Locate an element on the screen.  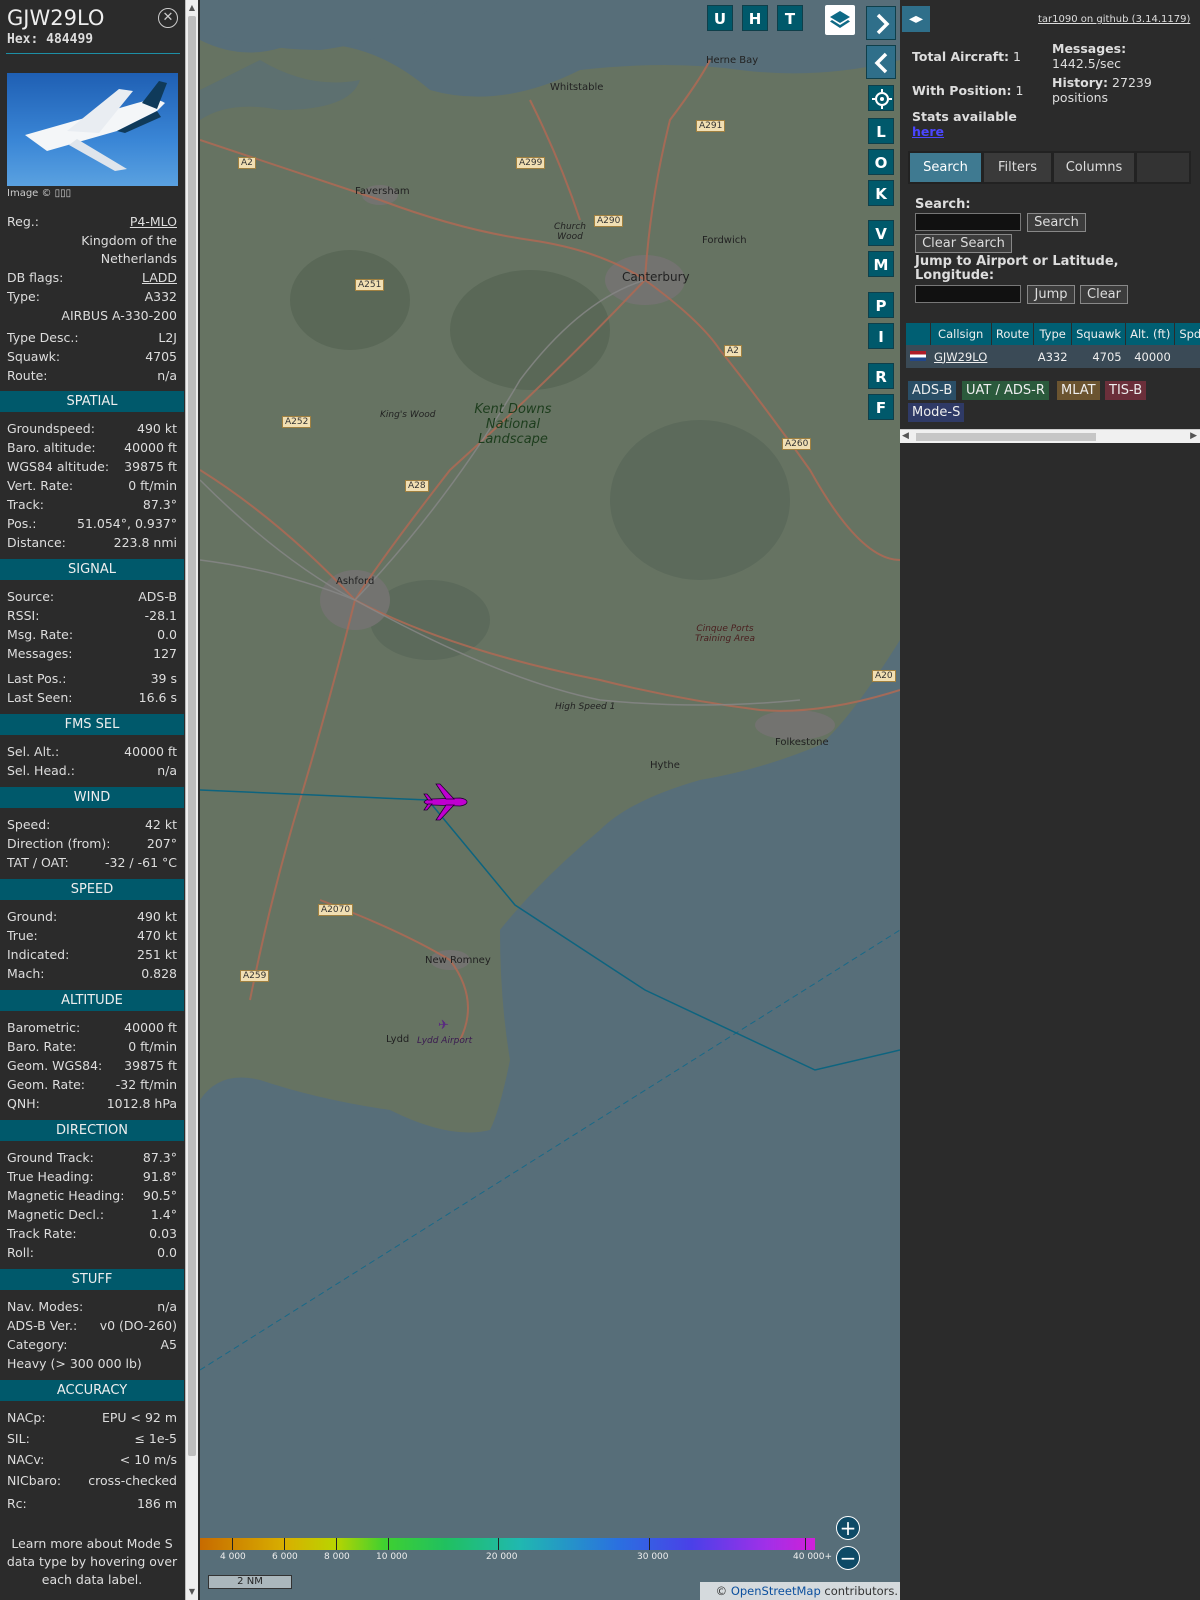
detail-label: Track Rate: is located at coordinates (42, 1233).